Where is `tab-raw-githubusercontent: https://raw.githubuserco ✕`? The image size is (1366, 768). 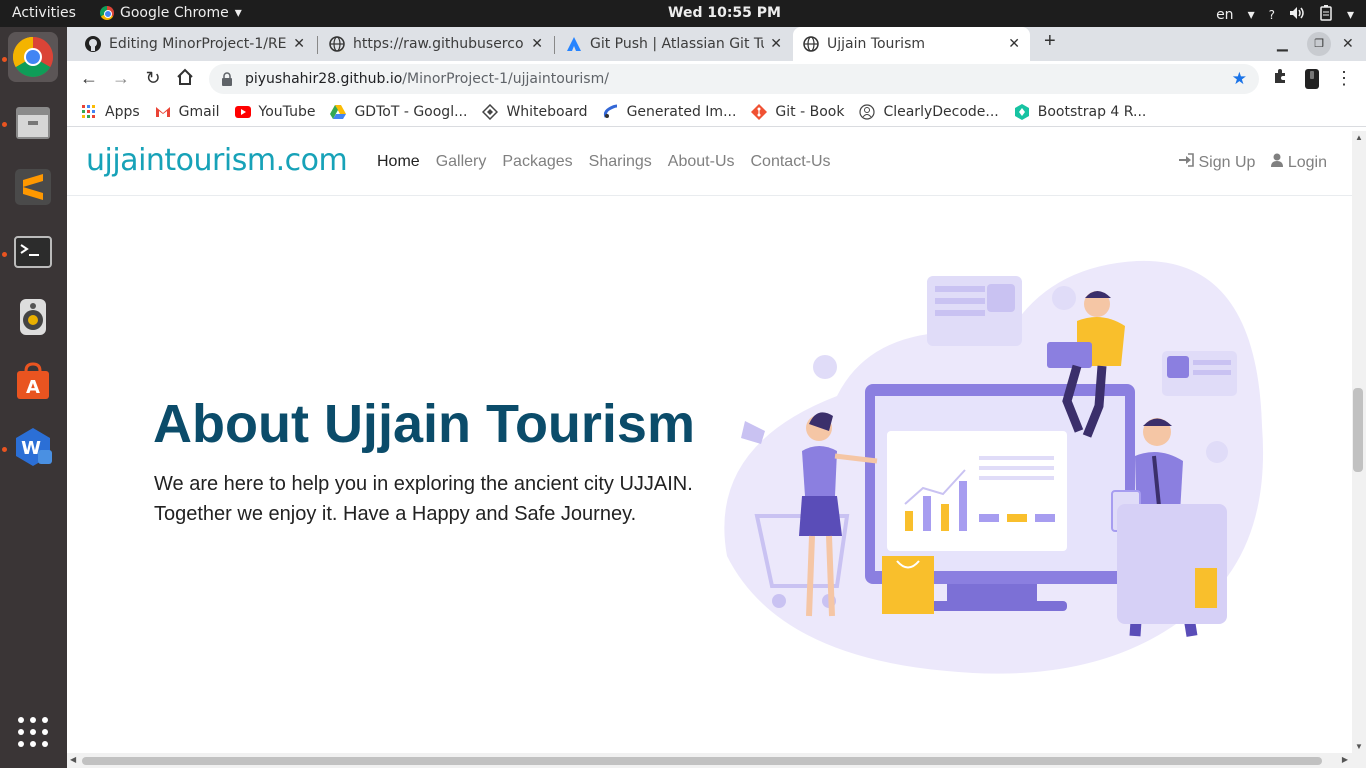
tab-raw-githubusercontent: https://raw.githubuserco ✕ is located at coordinates (436, 44).